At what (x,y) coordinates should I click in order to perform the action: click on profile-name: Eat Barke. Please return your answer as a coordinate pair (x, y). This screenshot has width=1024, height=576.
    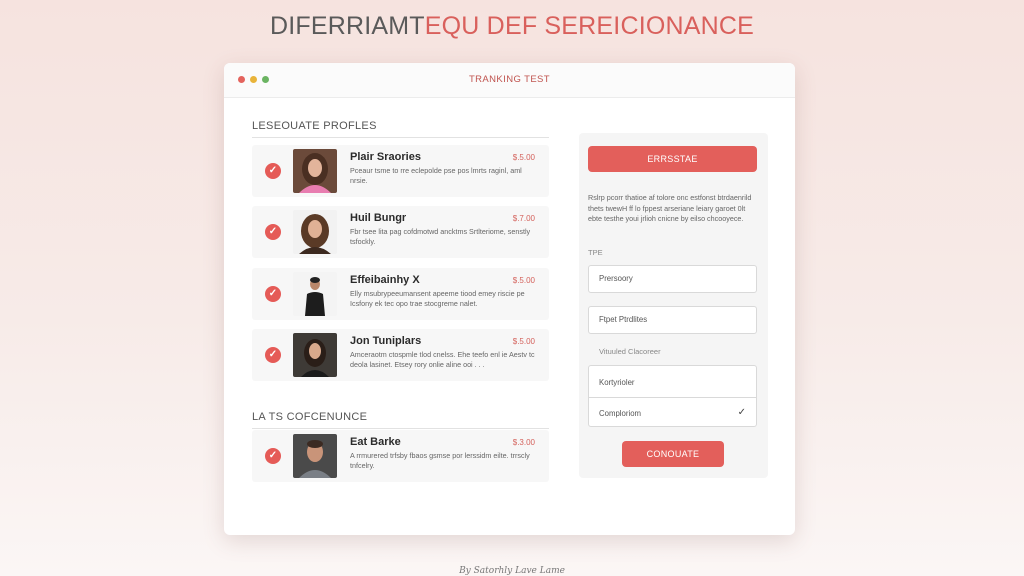
    Looking at the image, I should click on (375, 442).